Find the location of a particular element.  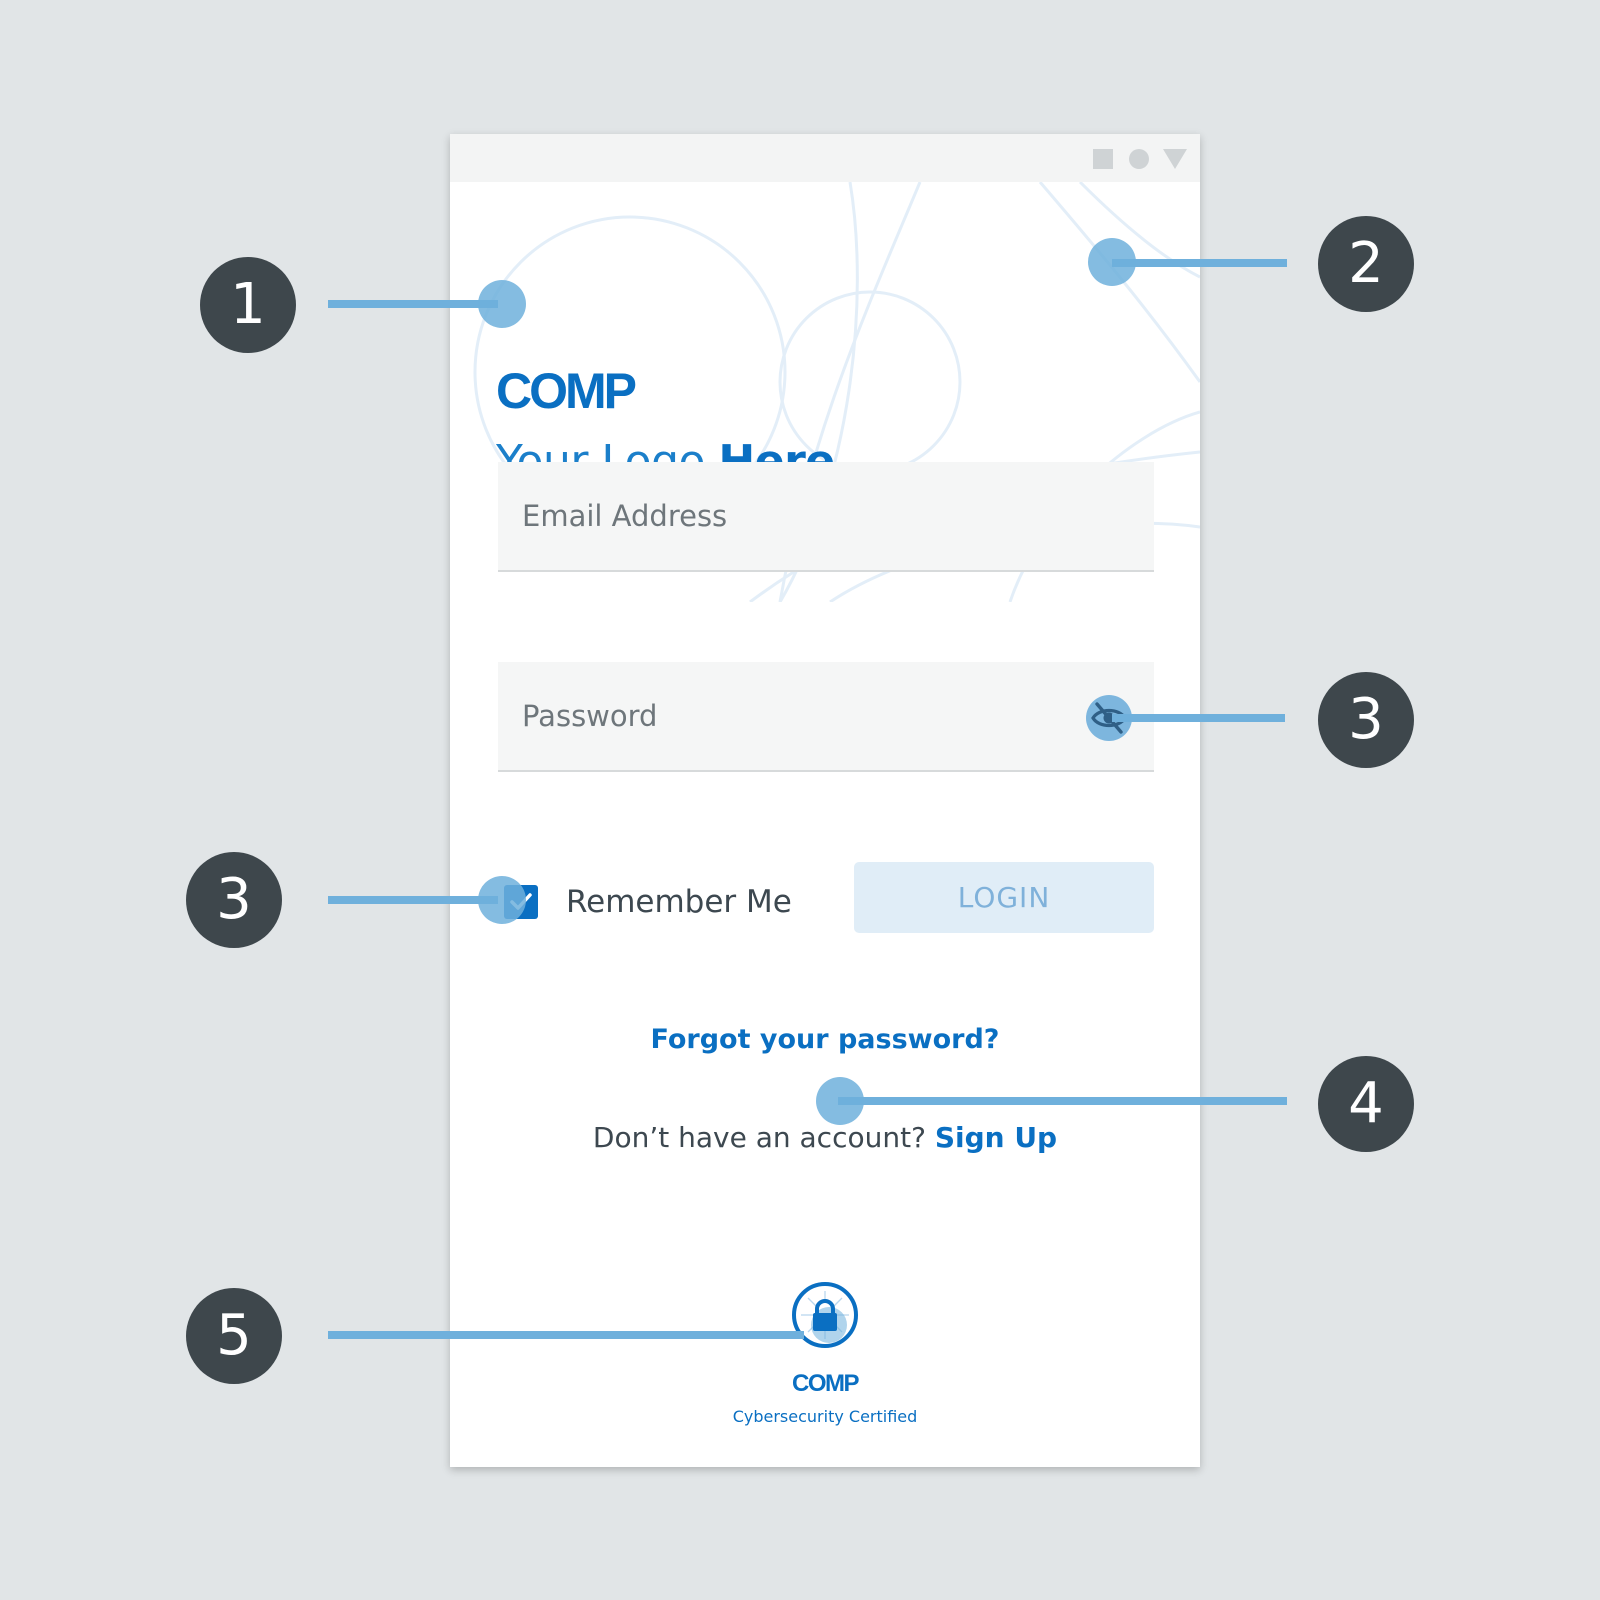

password-input is located at coordinates (826, 716).